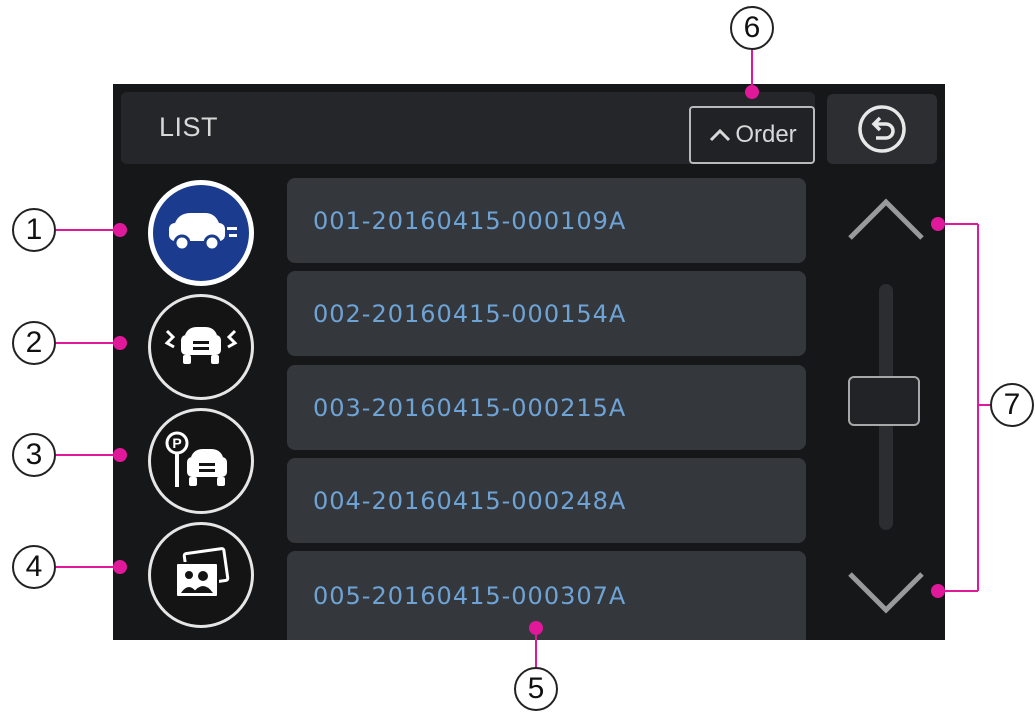 The width and height of the screenshot is (1035, 717). What do you see at coordinates (1012, 405) in the screenshot?
I see `callout-7: 7` at bounding box center [1012, 405].